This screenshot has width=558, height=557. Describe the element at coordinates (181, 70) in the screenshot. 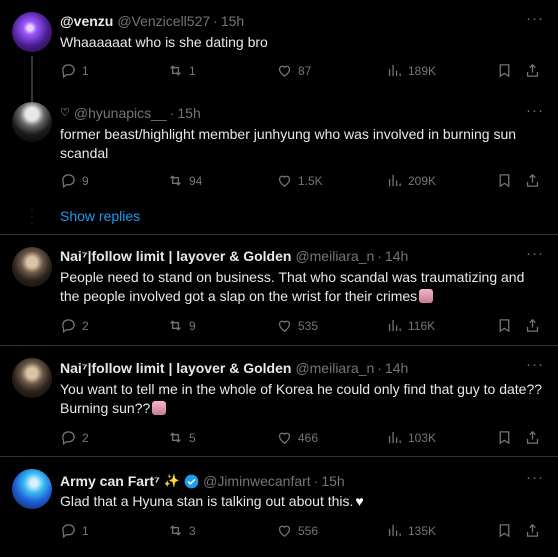

I see `retweet-button: 1` at that location.